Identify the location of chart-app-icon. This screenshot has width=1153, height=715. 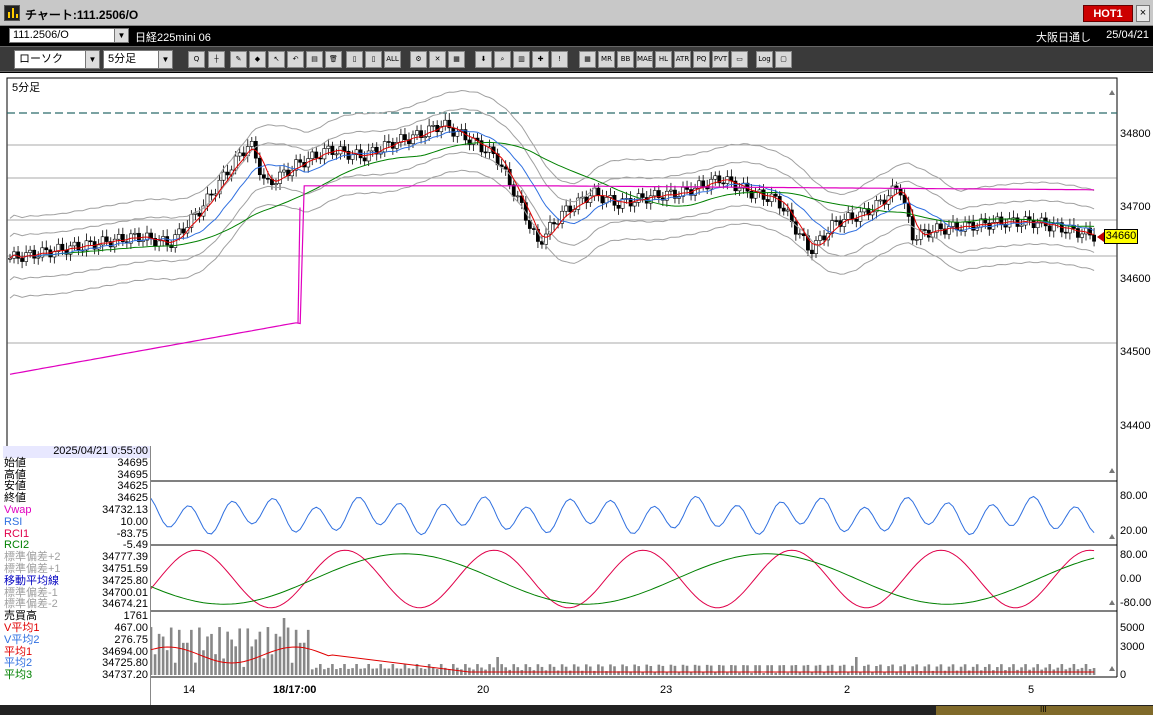
(12, 13).